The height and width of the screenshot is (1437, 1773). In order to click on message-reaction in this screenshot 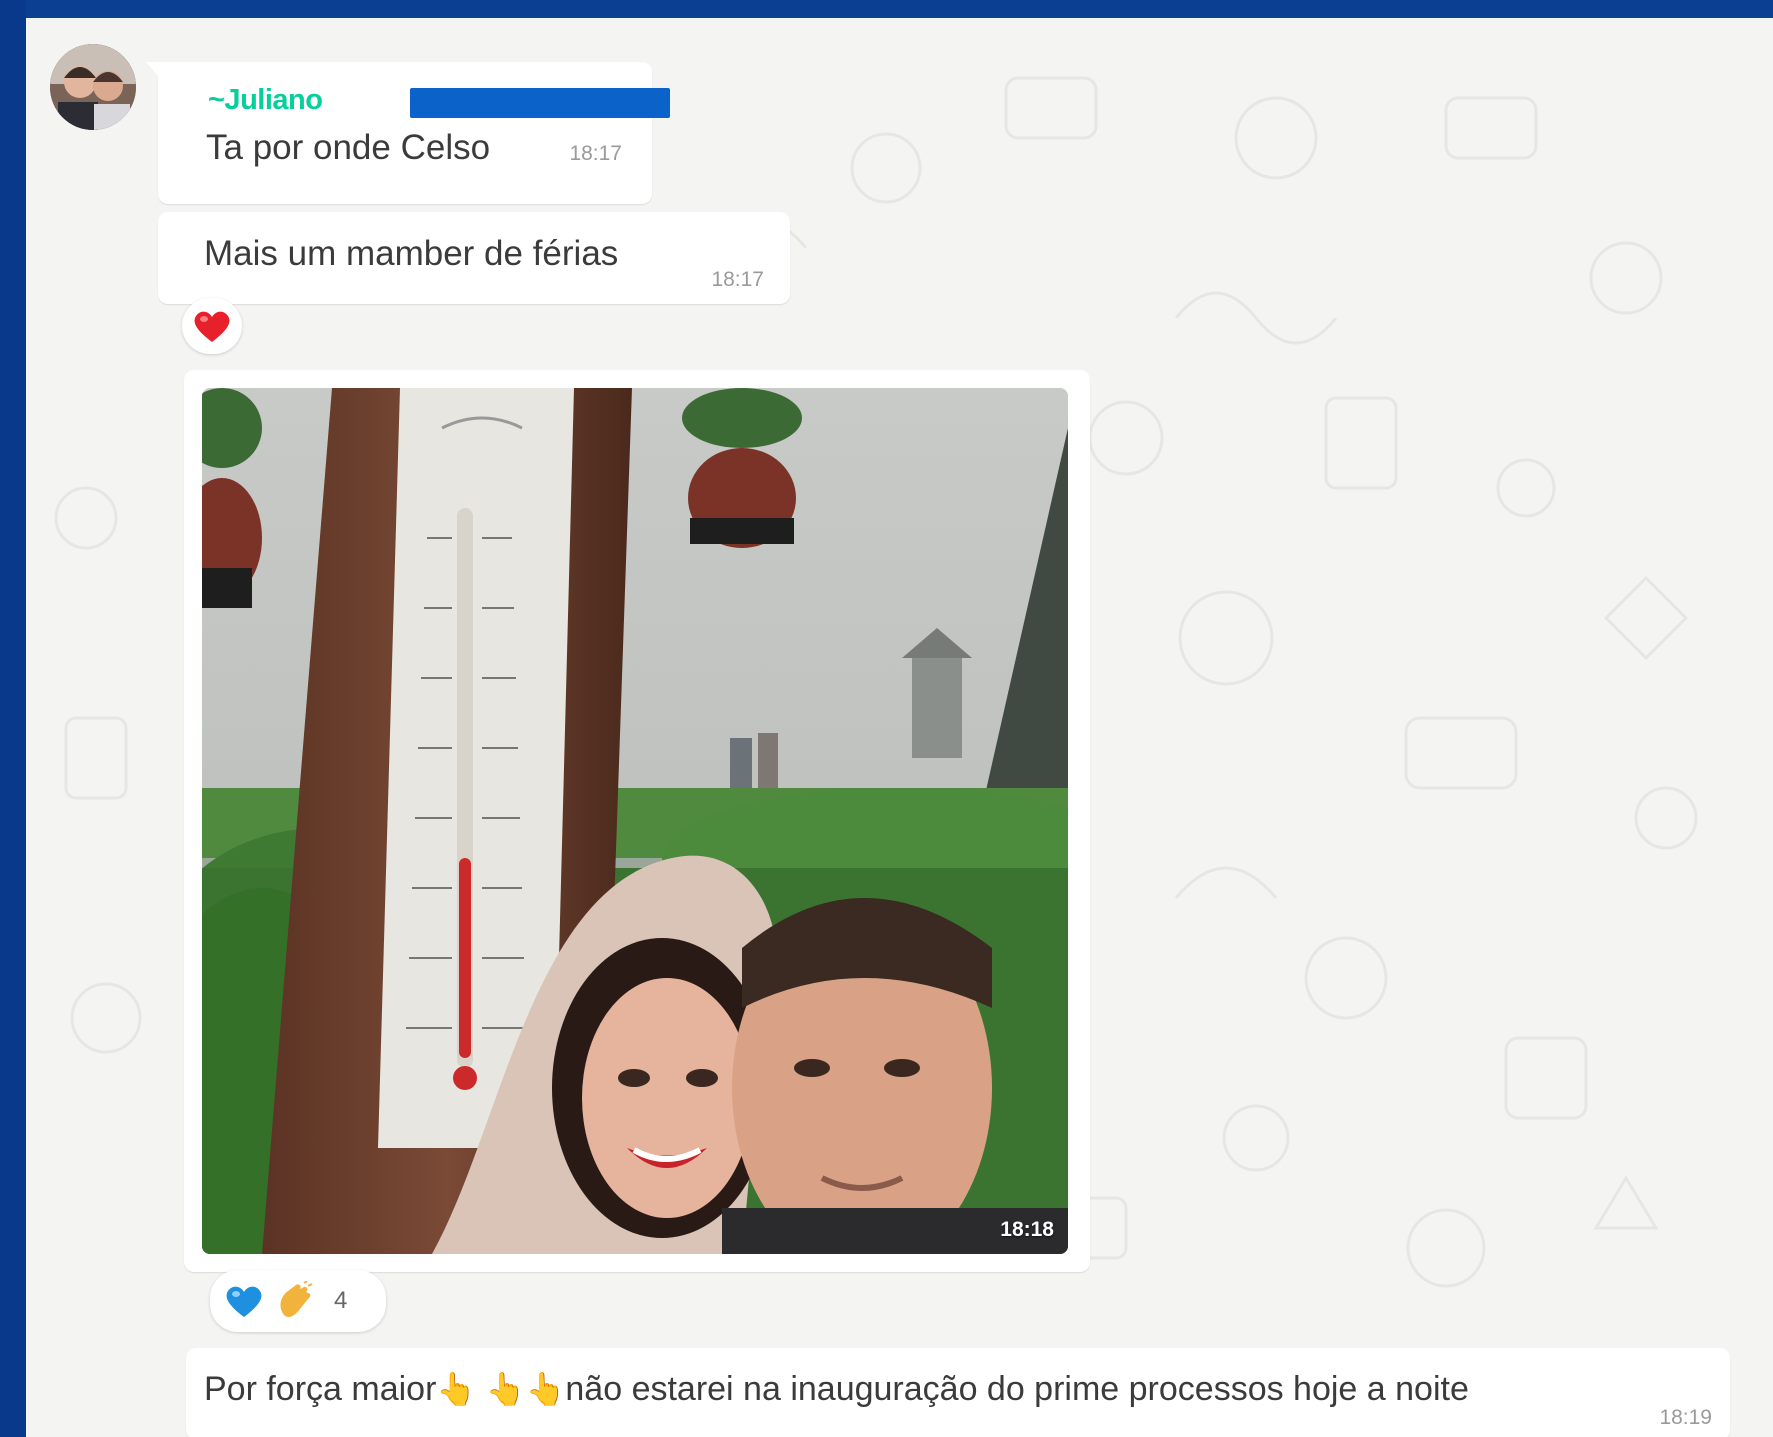, I will do `click(212, 326)`.